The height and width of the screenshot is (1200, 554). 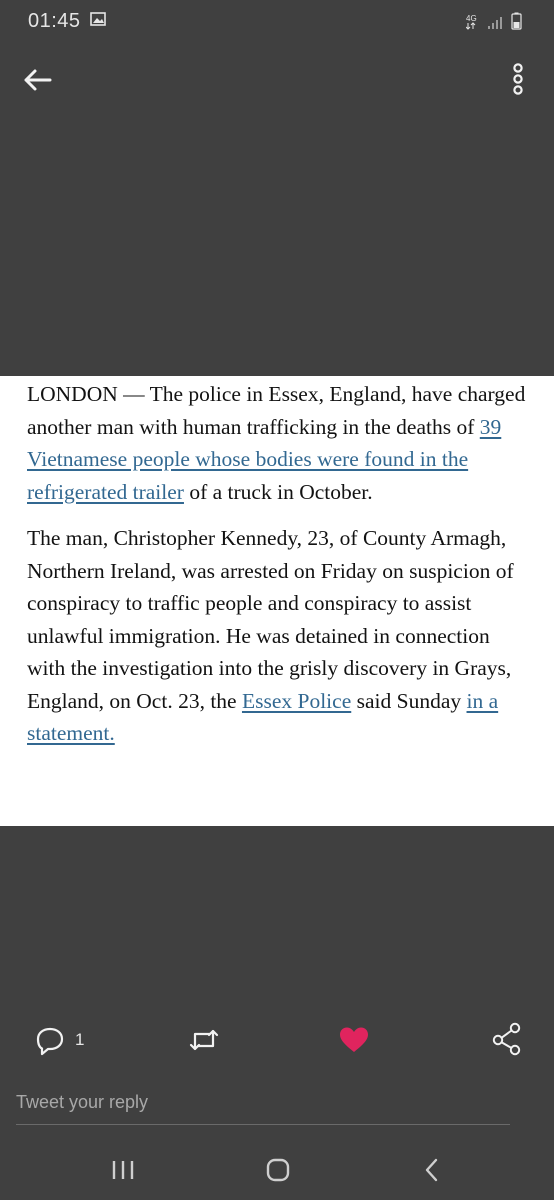 I want to click on like-heart-icon, so click(x=354, y=1039).